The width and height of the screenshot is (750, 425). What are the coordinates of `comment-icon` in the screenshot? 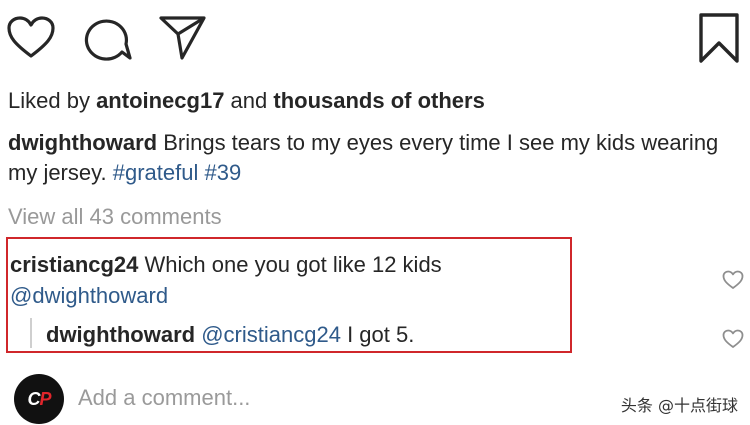 It's located at (107, 39).